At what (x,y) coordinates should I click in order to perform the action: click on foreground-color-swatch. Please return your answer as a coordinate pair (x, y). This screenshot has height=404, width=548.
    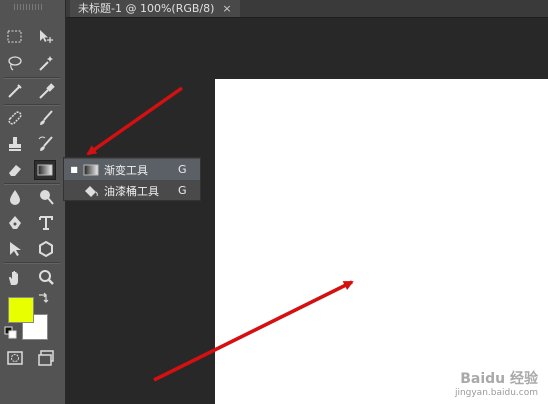
    Looking at the image, I should click on (21, 310).